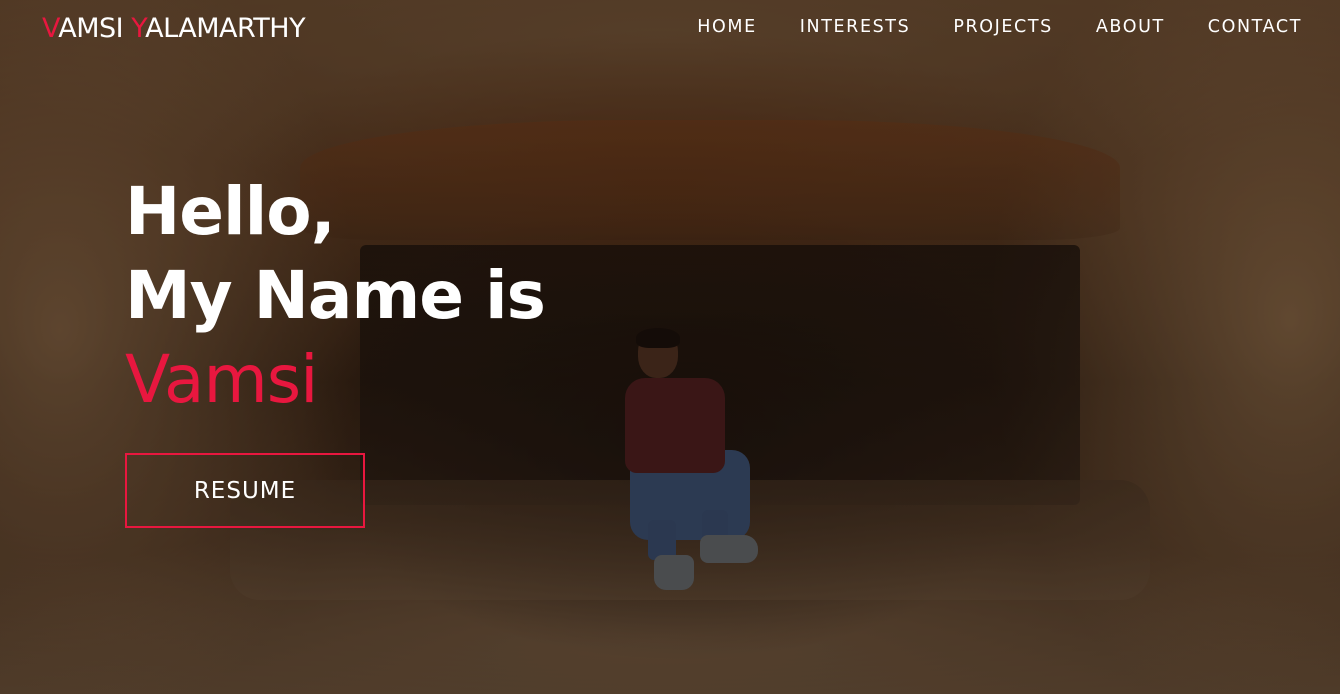 The width and height of the screenshot is (1340, 694). Describe the element at coordinates (225, 28) in the screenshot. I see `logo-last-rest: ALAMARTHY` at that location.